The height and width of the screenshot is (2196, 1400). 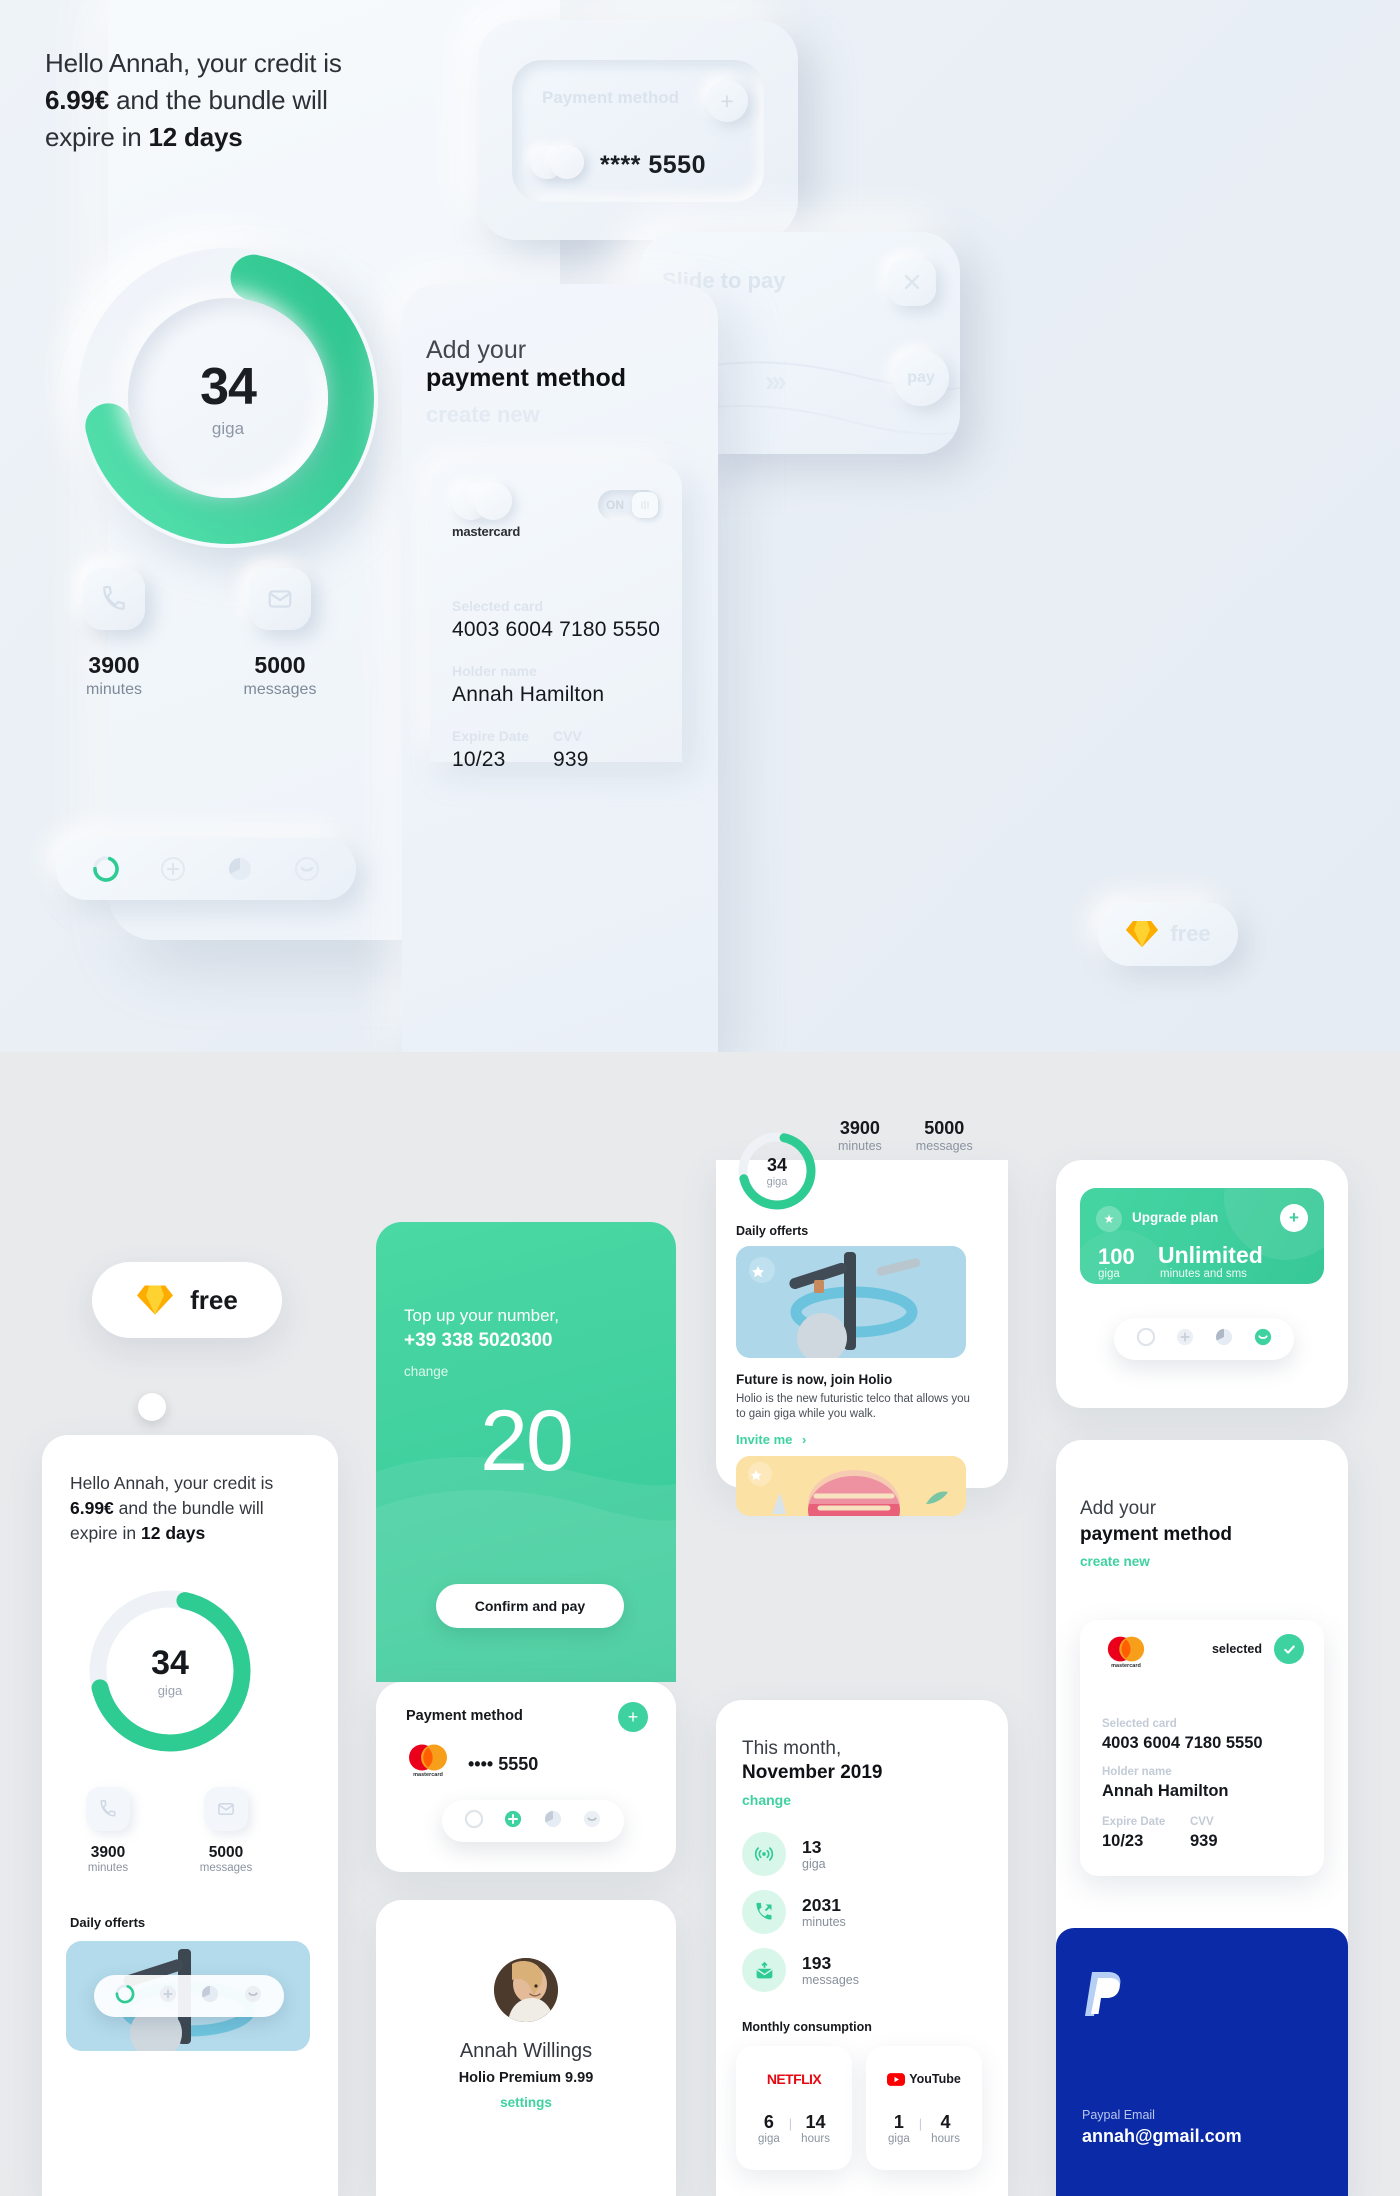 I want to click on greeting-pre: Hello Annah, your credit is, so click(x=193, y=63).